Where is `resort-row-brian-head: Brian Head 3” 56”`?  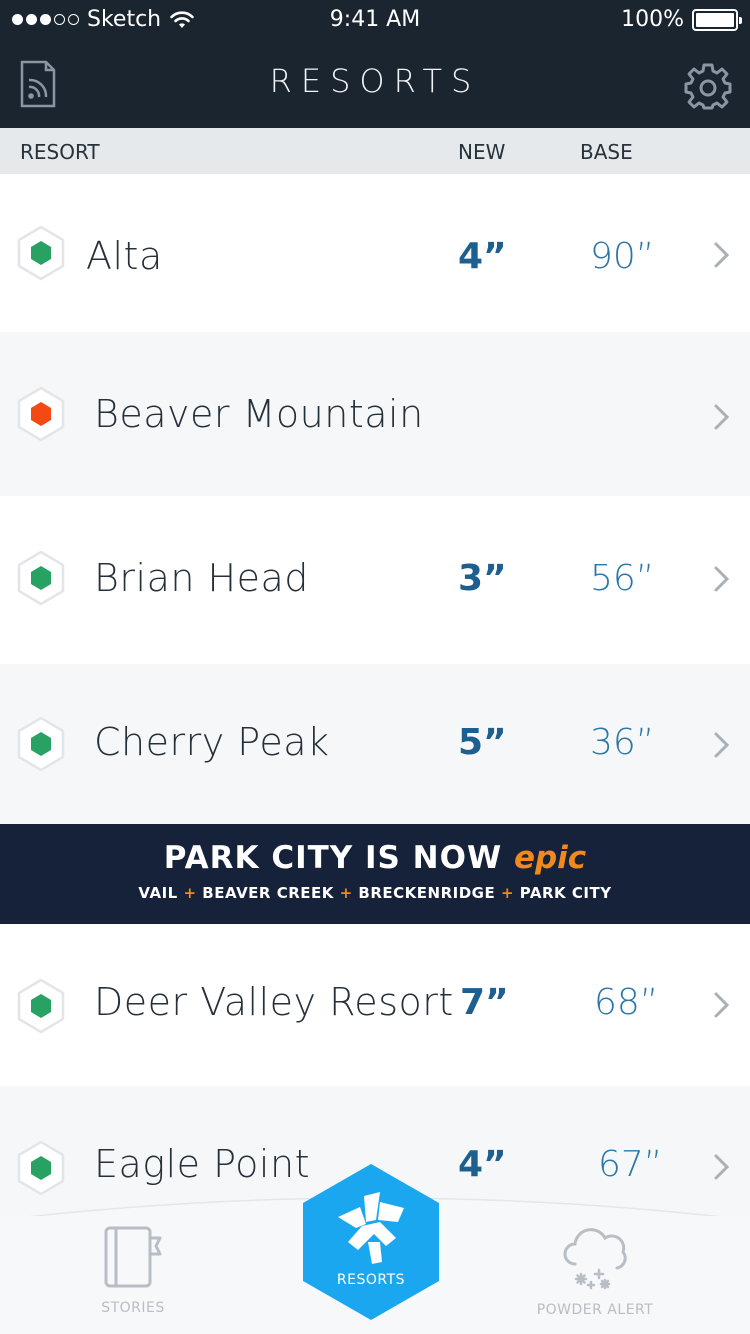
resort-row-brian-head: Brian Head 3” 56” is located at coordinates (375, 580).